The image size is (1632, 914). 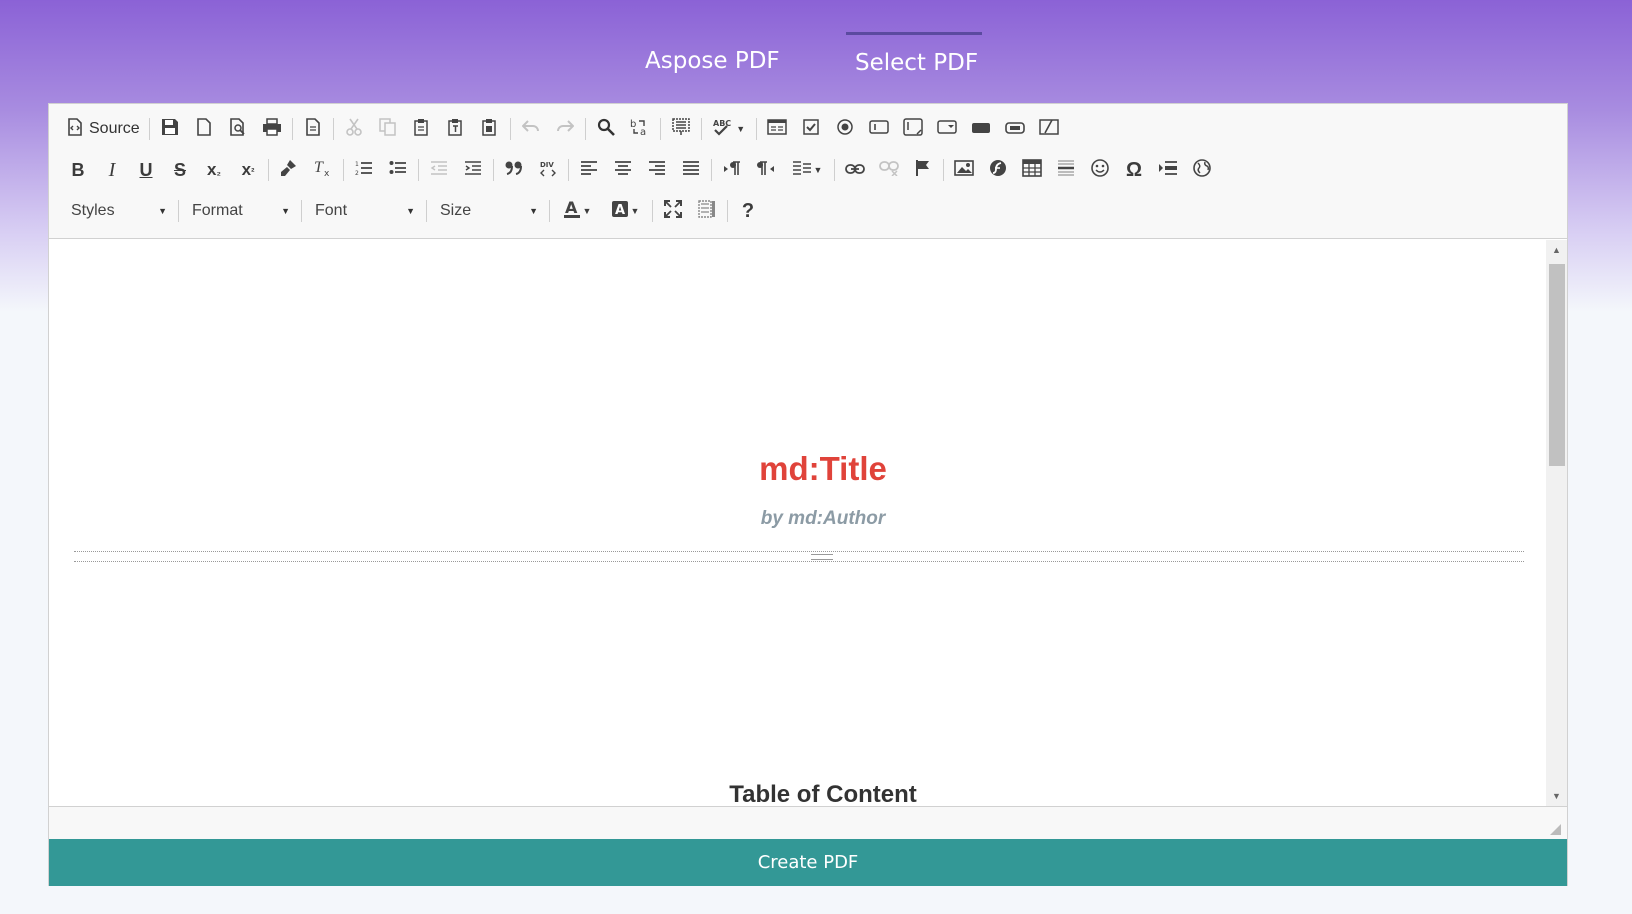 What do you see at coordinates (808, 862) in the screenshot?
I see `create-pdf-button: Create PDF` at bounding box center [808, 862].